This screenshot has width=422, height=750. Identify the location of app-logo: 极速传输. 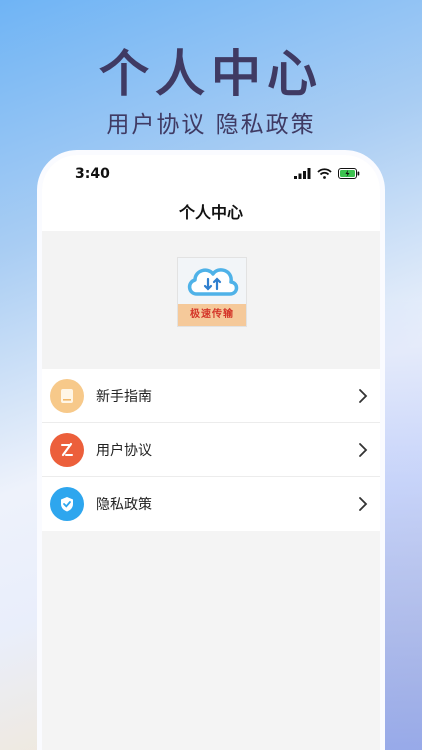
(212, 292).